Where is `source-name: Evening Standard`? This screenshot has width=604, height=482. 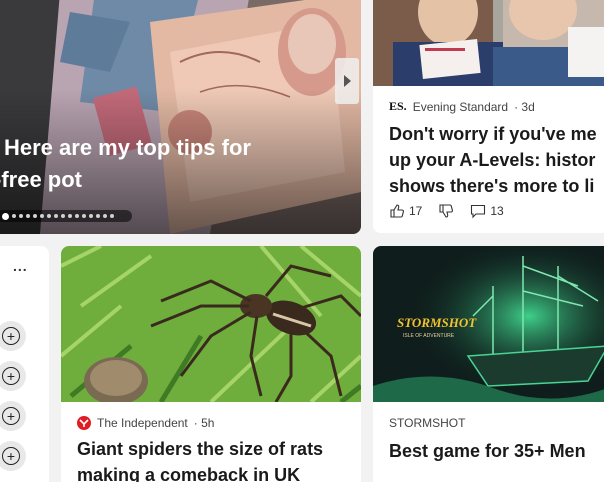 source-name: Evening Standard is located at coordinates (460, 107).